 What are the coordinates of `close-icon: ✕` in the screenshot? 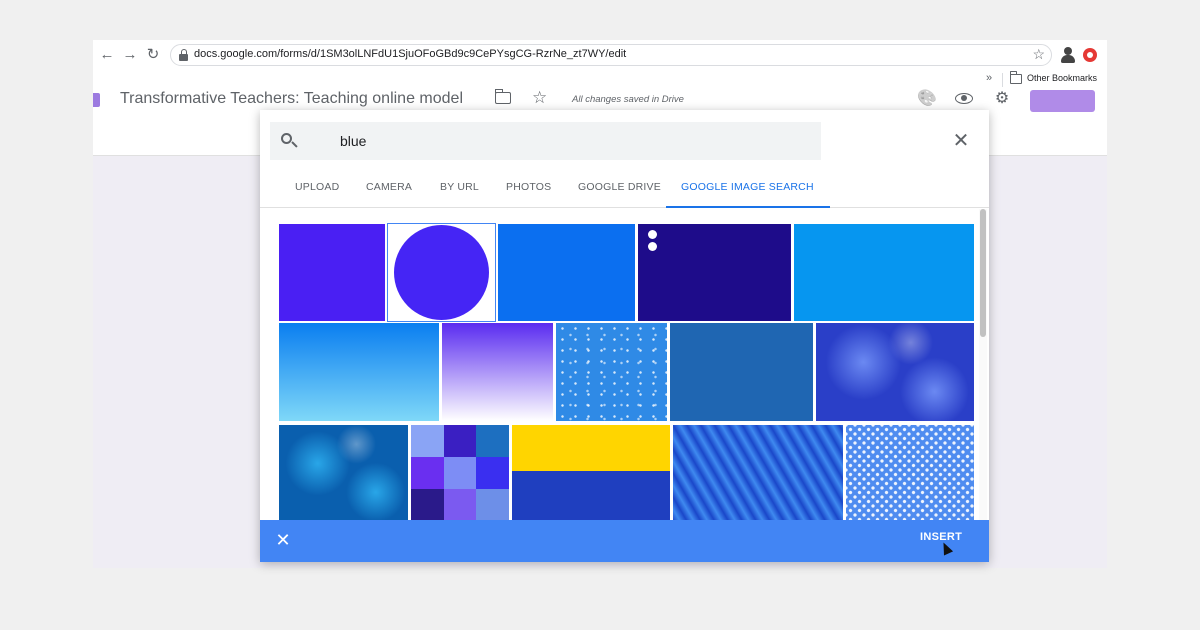 It's located at (961, 141).